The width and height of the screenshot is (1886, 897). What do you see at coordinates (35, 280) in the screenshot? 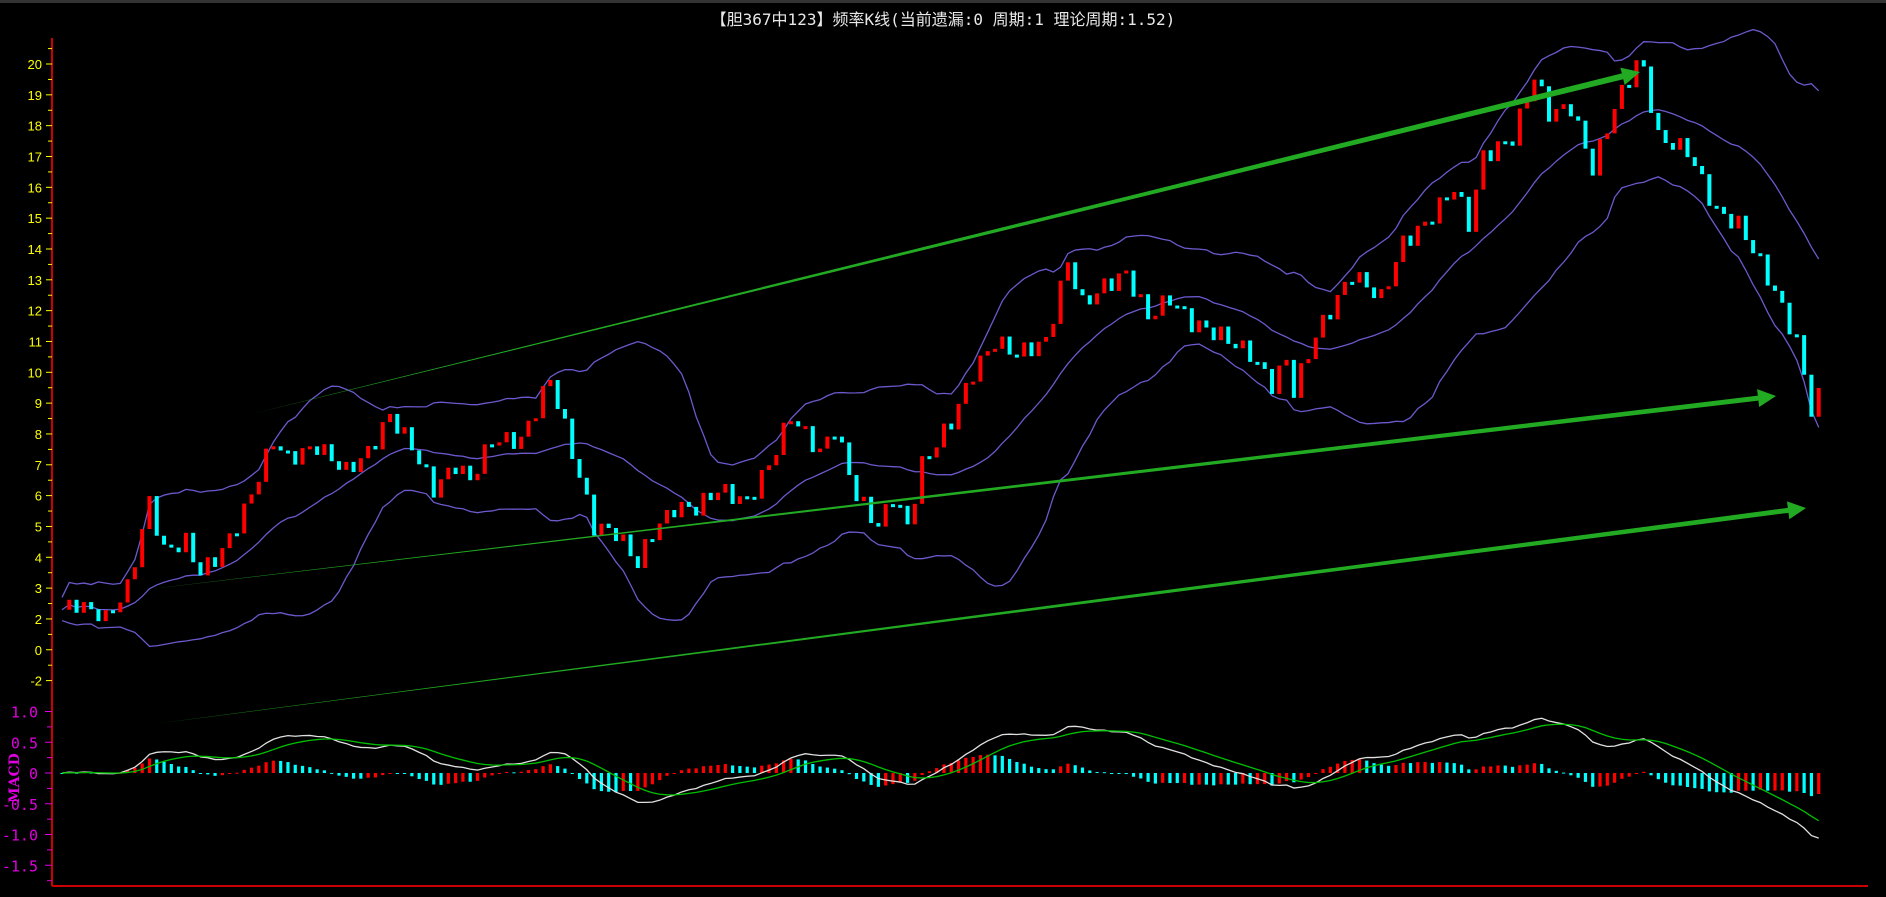
I see `price-tick-label: 13` at bounding box center [35, 280].